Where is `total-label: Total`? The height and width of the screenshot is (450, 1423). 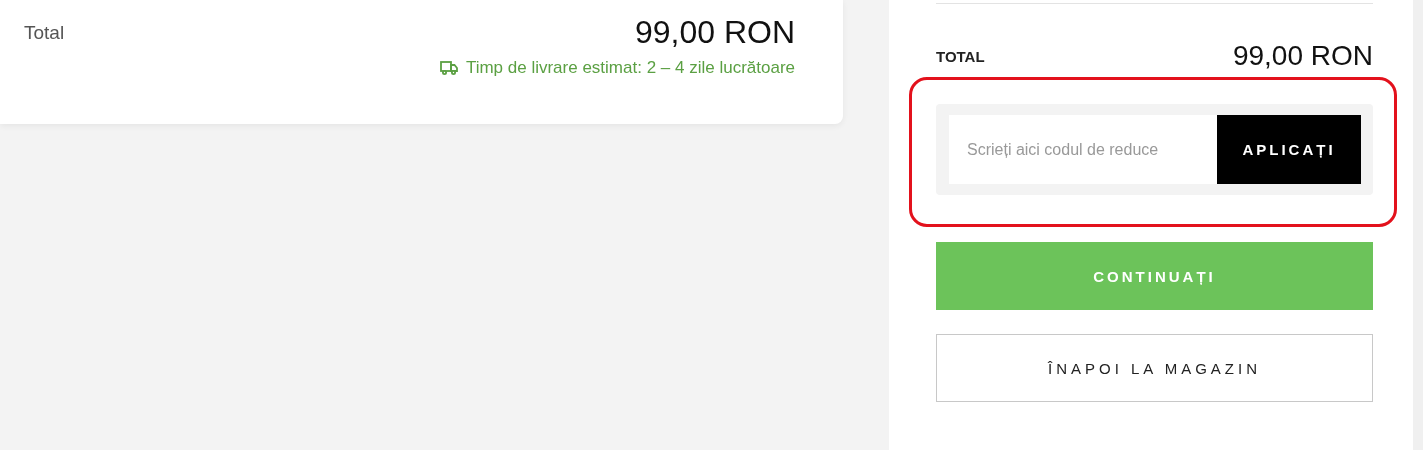
total-label: Total is located at coordinates (44, 33).